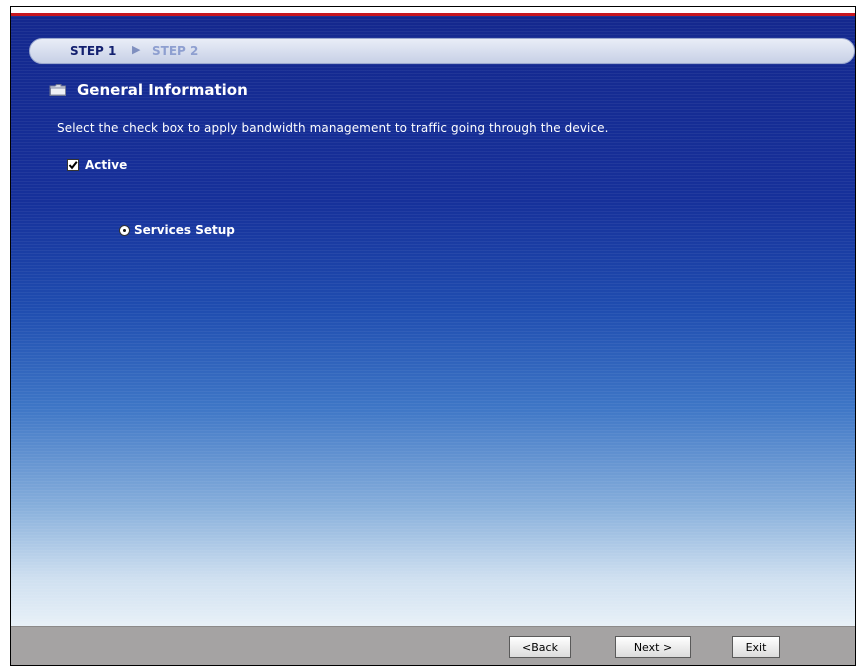 This screenshot has width=866, height=666. I want to click on section-title: General Information, so click(162, 90).